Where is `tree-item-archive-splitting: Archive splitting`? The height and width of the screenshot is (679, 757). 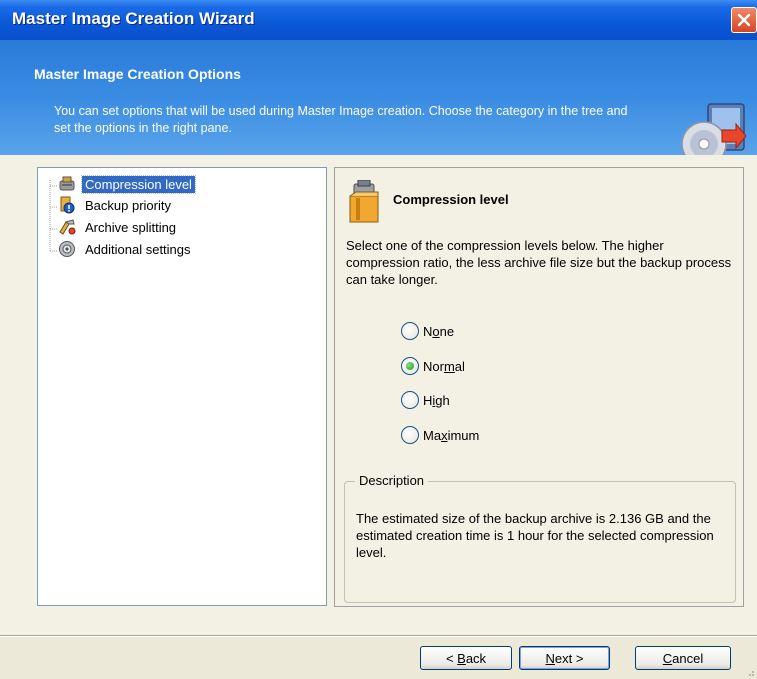 tree-item-archive-splitting: Archive splitting is located at coordinates (118, 227).